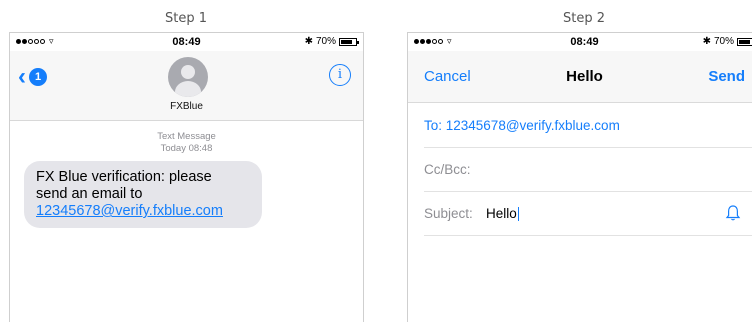 The height and width of the screenshot is (322, 752). What do you see at coordinates (186, 106) in the screenshot?
I see `contact-name: FXBlue` at bounding box center [186, 106].